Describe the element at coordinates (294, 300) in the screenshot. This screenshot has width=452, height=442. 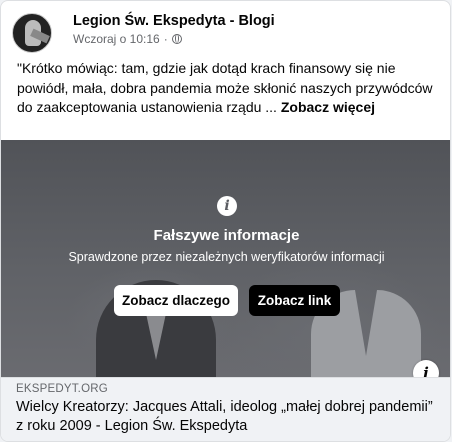
I see `see-link-button: Zobacz link` at that location.